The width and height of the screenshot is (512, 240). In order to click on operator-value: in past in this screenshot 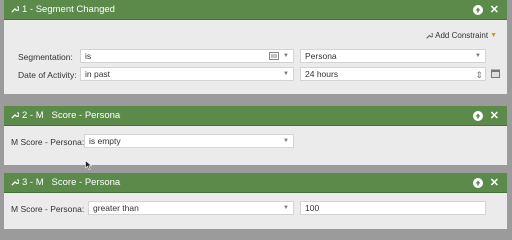, I will do `click(98, 74)`.